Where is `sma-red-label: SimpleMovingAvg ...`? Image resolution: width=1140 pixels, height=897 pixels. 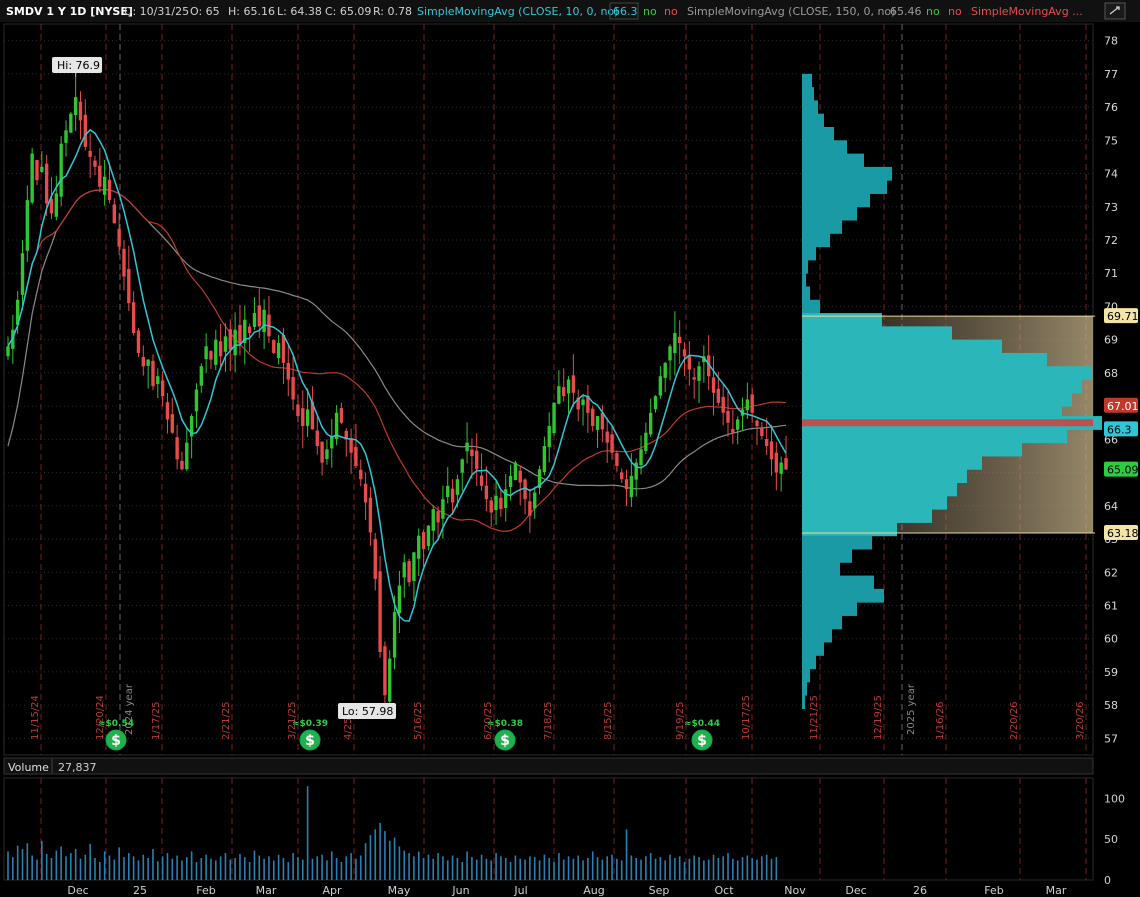
sma-red-label: SimpleMovingAvg ... is located at coordinates (1027, 11).